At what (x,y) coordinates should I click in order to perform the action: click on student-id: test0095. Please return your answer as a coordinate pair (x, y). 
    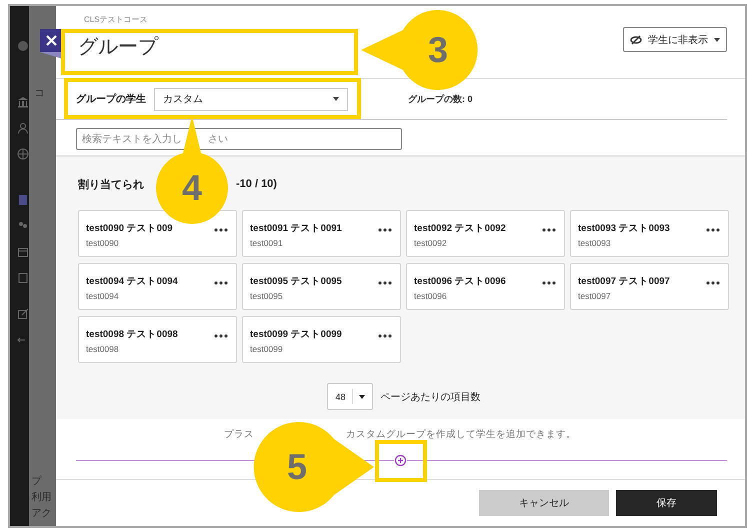
    Looking at the image, I should click on (267, 296).